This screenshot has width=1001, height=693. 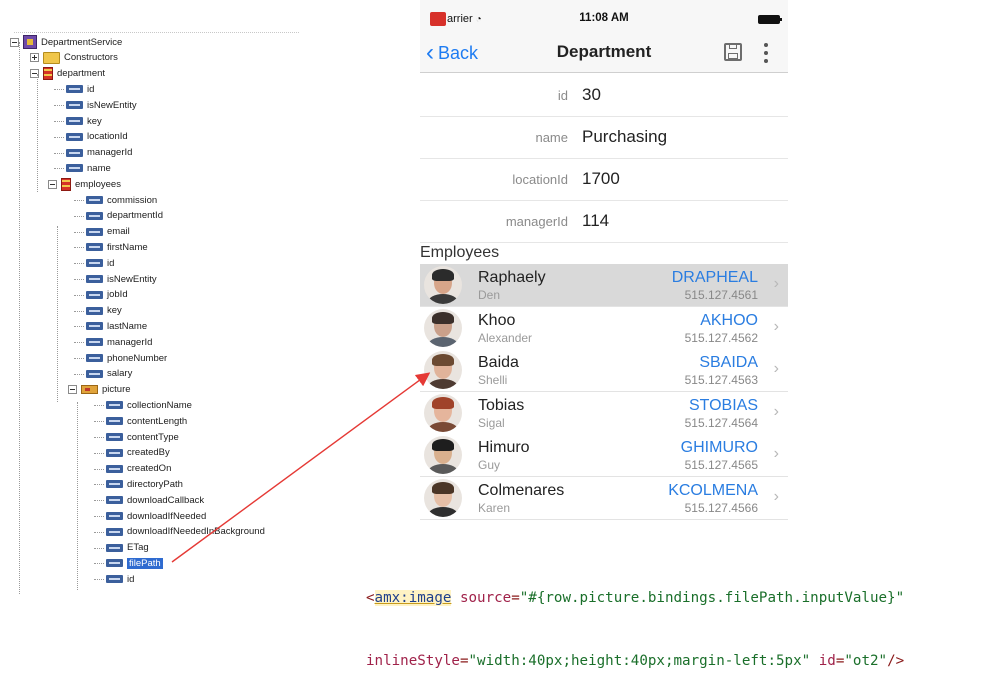 What do you see at coordinates (121, 548) in the screenshot?
I see `tree-node: ETag` at bounding box center [121, 548].